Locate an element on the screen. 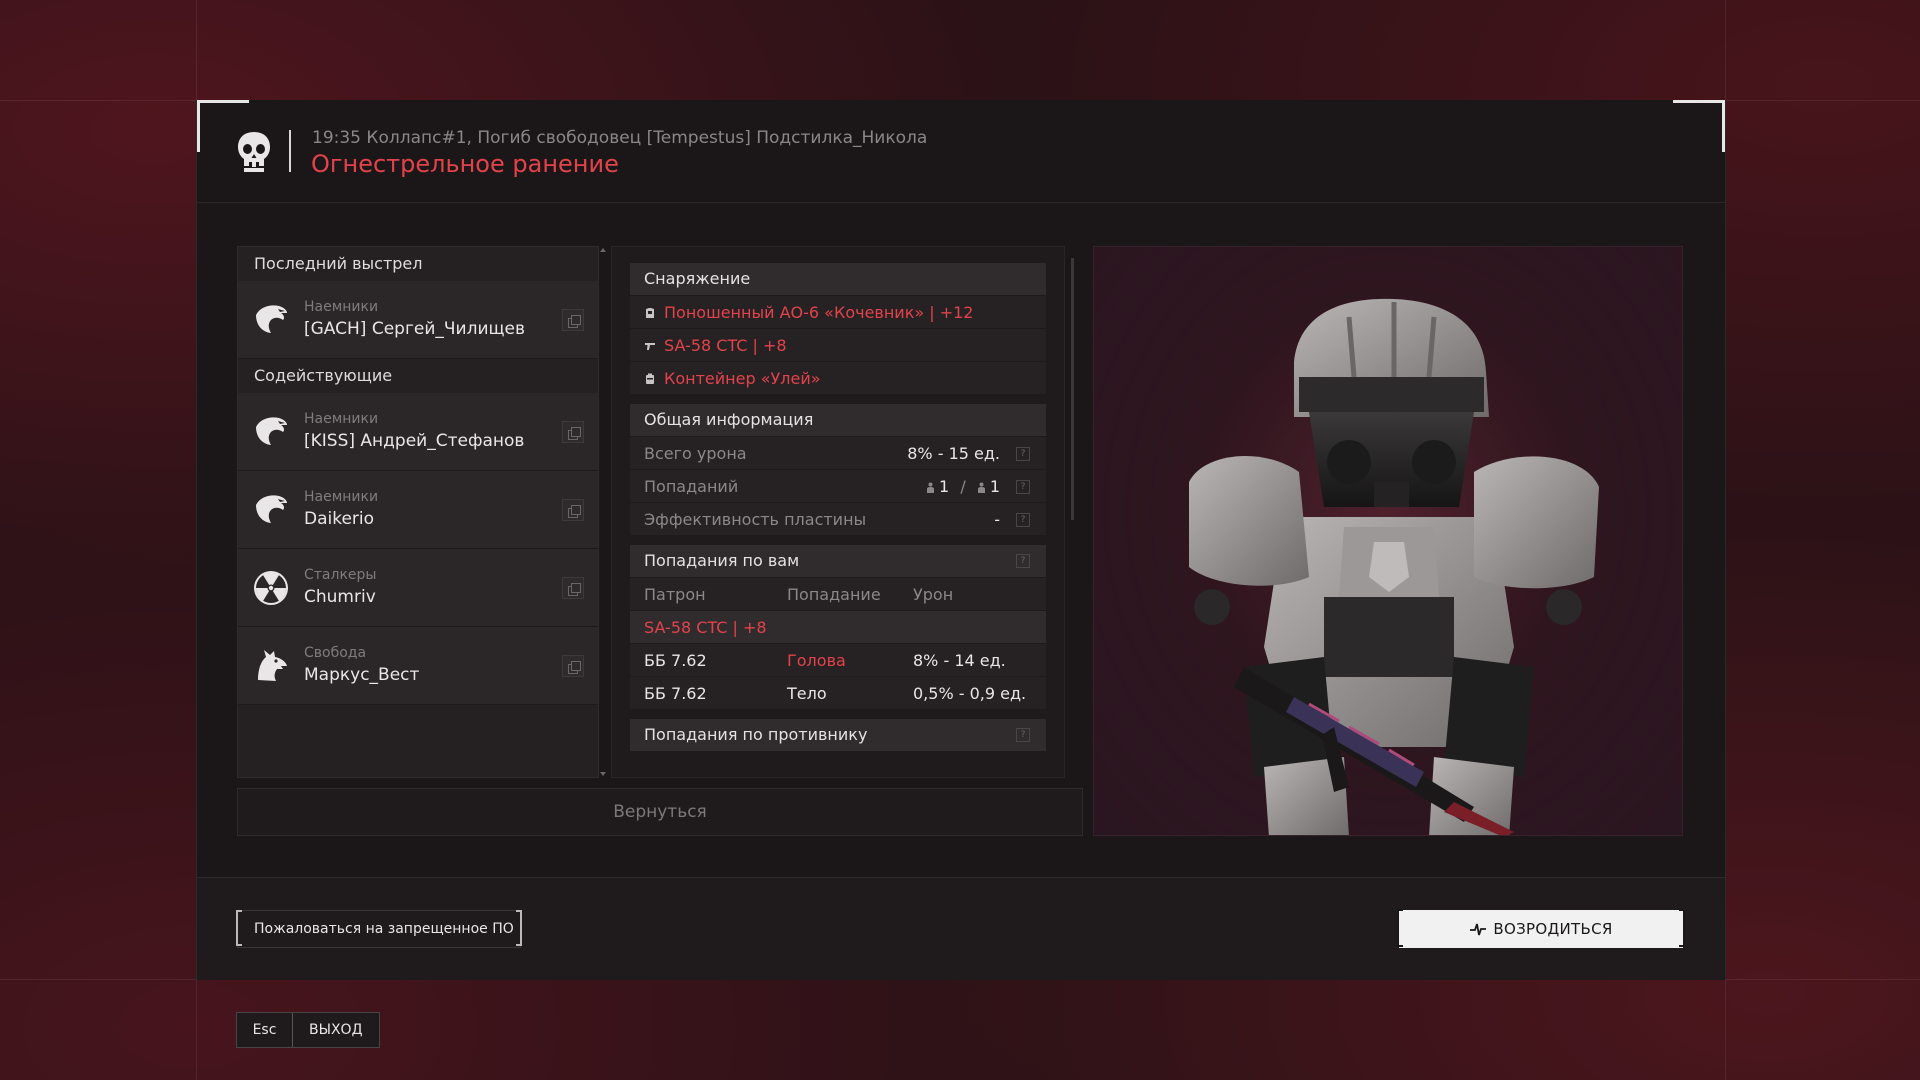 This screenshot has height=1080, width=1920. assistant-entry: Наемники Daikerio is located at coordinates (418, 510).